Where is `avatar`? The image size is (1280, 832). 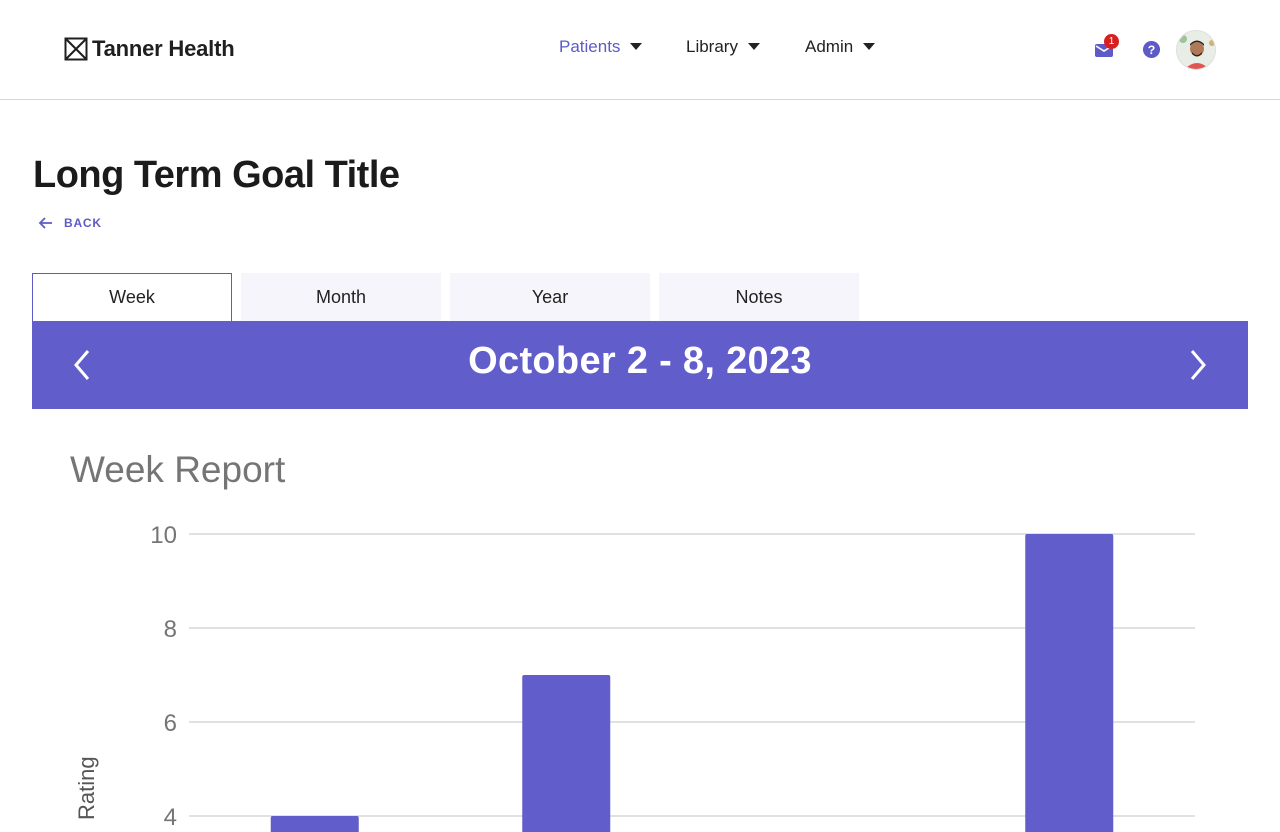
avatar is located at coordinates (1196, 50).